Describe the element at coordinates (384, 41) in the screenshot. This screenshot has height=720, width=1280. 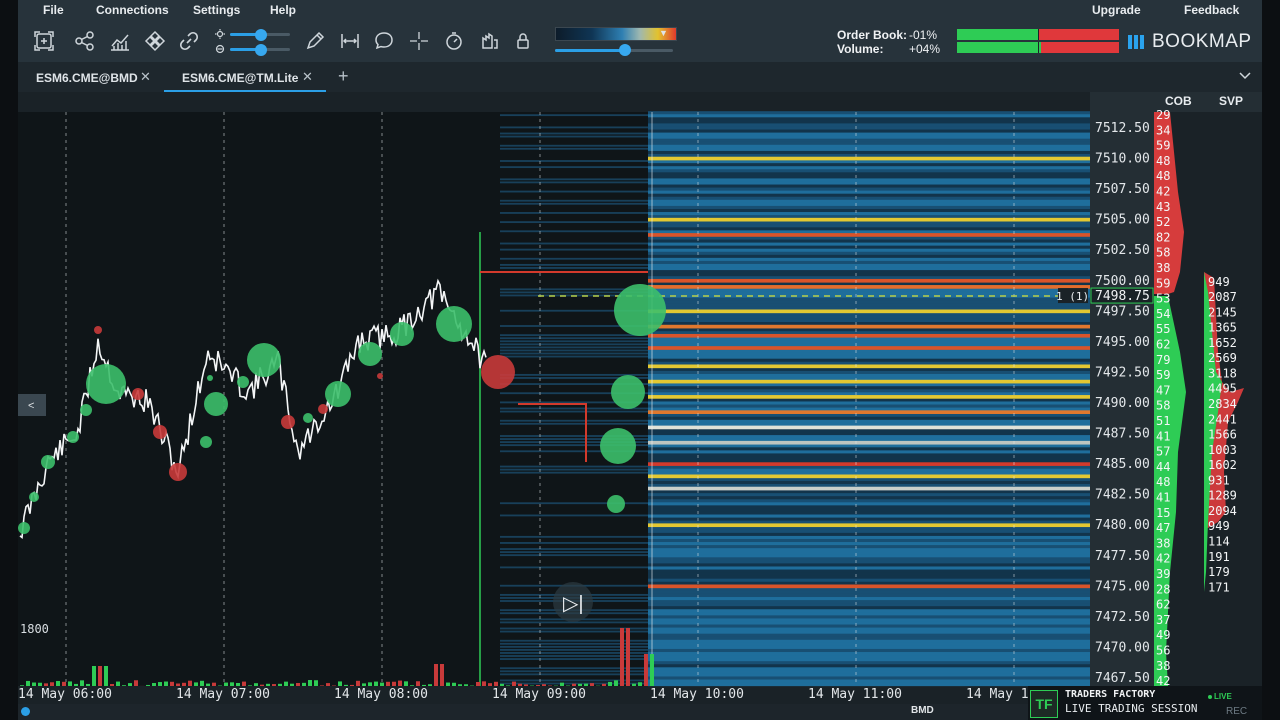
I see `chat-icon` at that location.